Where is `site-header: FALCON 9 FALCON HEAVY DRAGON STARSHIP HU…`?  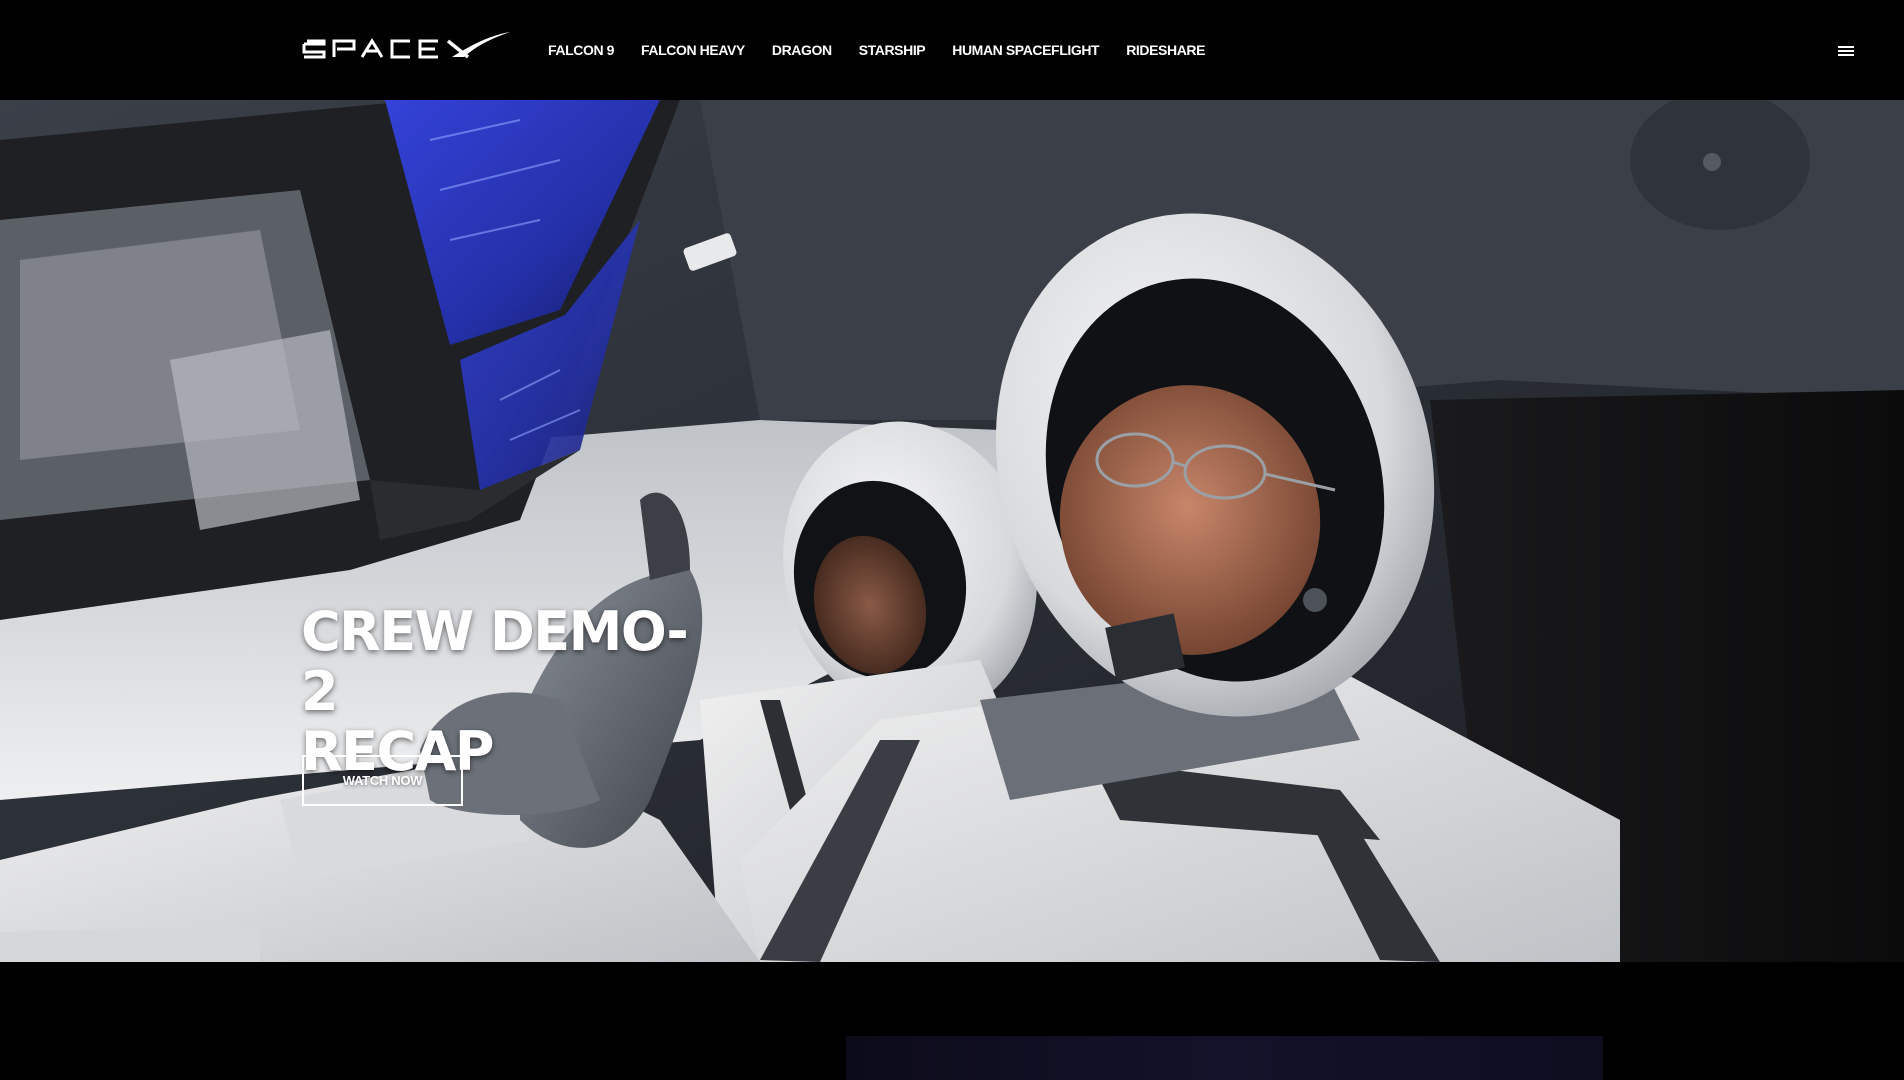 site-header: FALCON 9 FALCON HEAVY DRAGON STARSHIP HU… is located at coordinates (952, 50).